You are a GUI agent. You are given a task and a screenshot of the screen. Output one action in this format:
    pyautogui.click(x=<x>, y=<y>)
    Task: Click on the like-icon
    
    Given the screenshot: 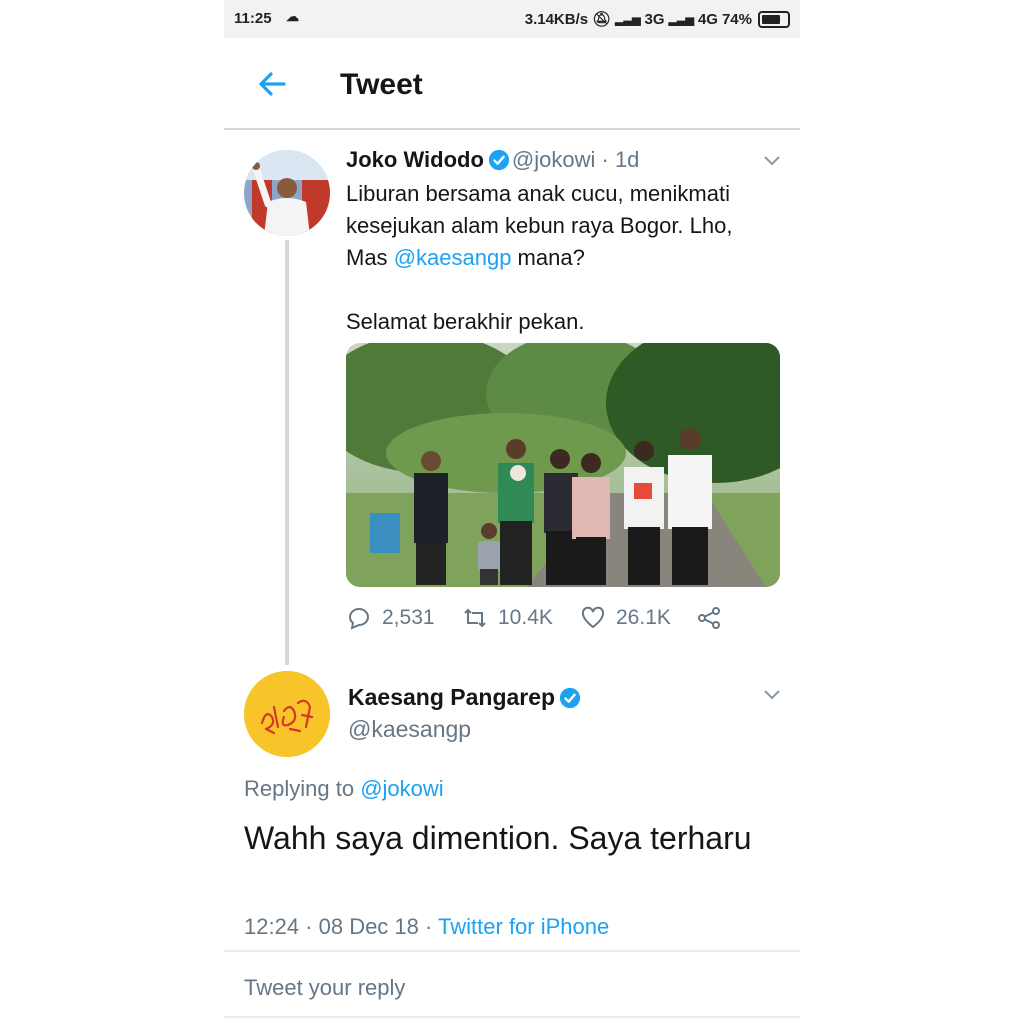 What is the action you would take?
    pyautogui.click(x=593, y=617)
    